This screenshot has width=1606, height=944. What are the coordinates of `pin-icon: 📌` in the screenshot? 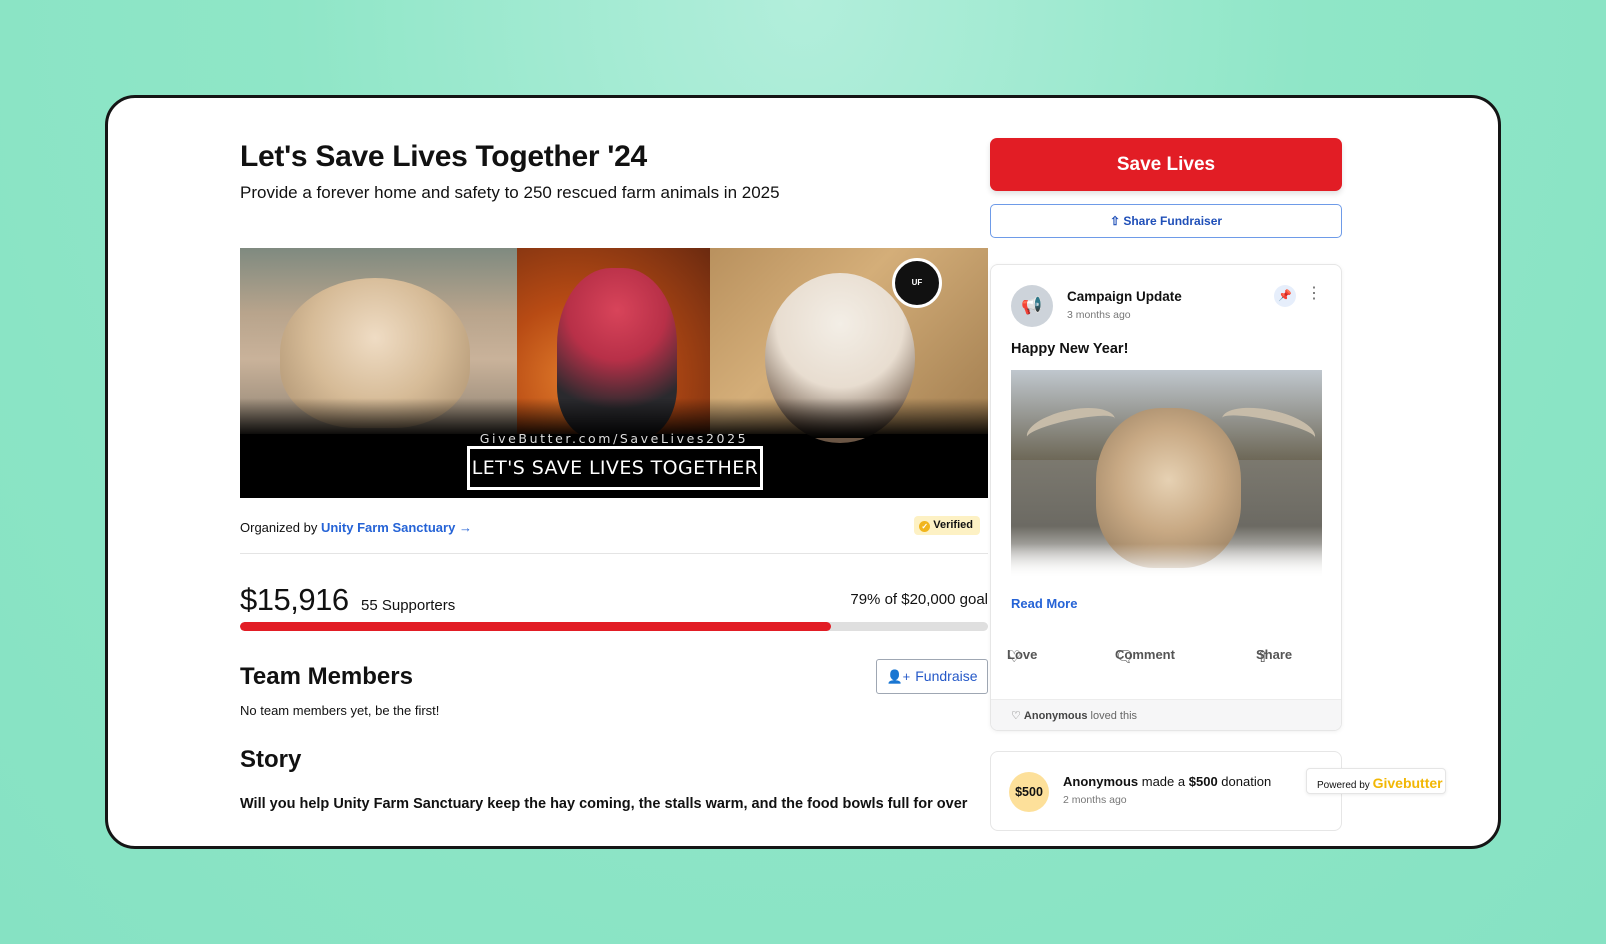 It's located at (1285, 296).